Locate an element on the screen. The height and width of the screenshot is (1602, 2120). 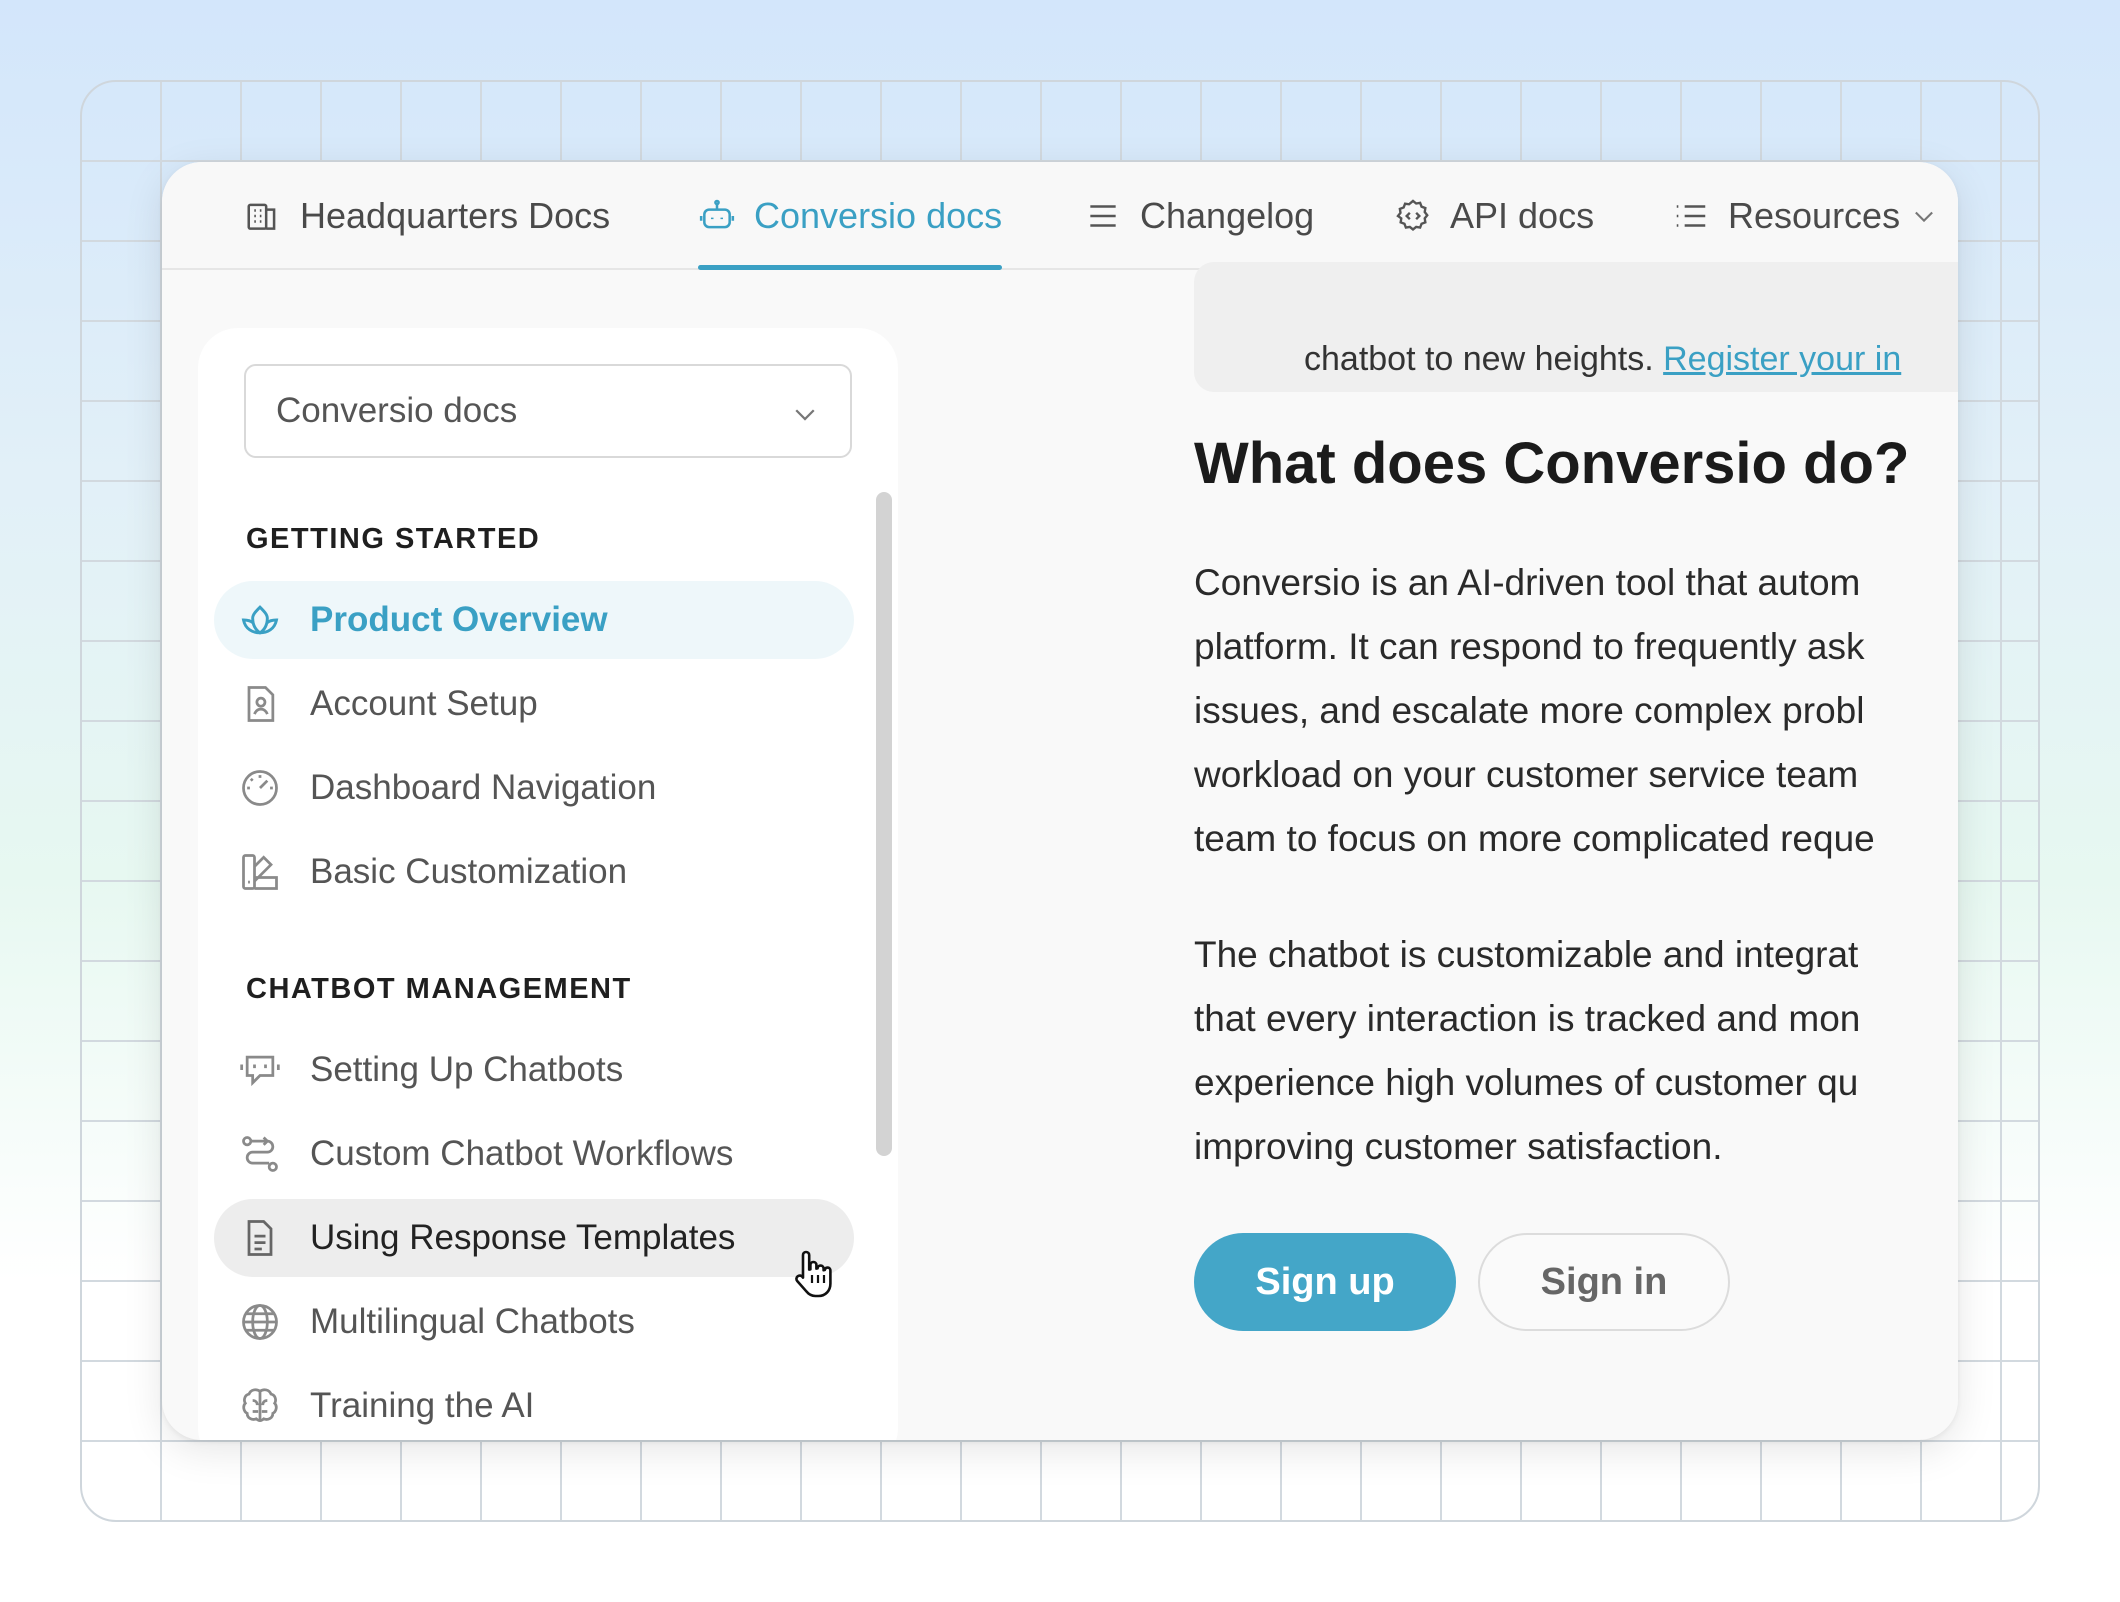
sign-in-button: Sign in is located at coordinates (1604, 1282).